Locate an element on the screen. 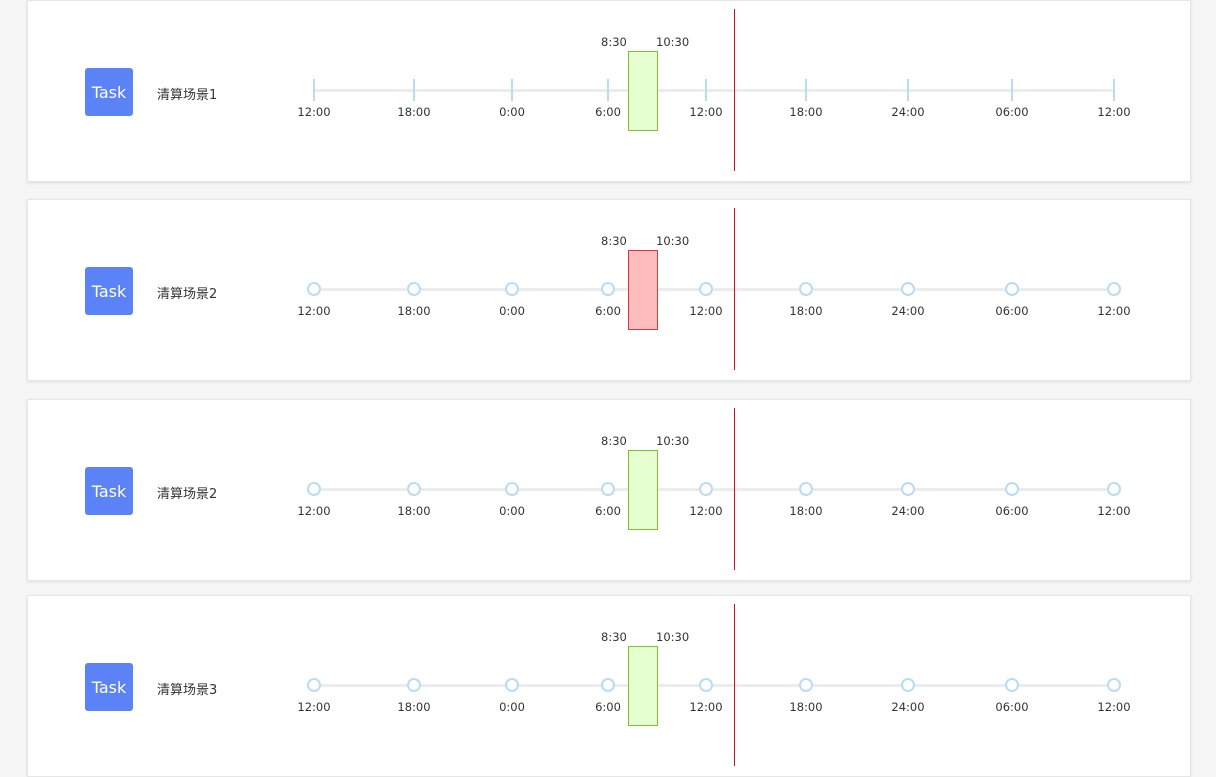 The height and width of the screenshot is (777, 1216). scene-name: 清算场景1 is located at coordinates (187, 95).